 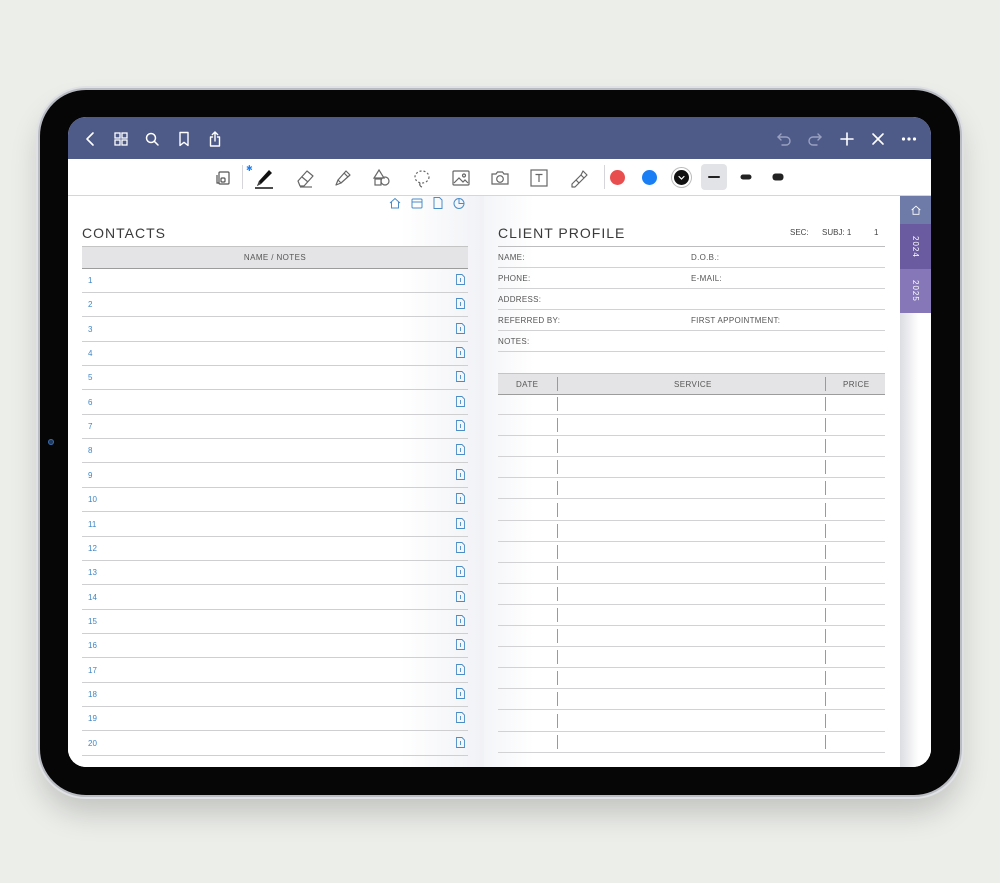 I want to click on profile-row-name: NAME: D.O.B.:, so click(x=691, y=257).